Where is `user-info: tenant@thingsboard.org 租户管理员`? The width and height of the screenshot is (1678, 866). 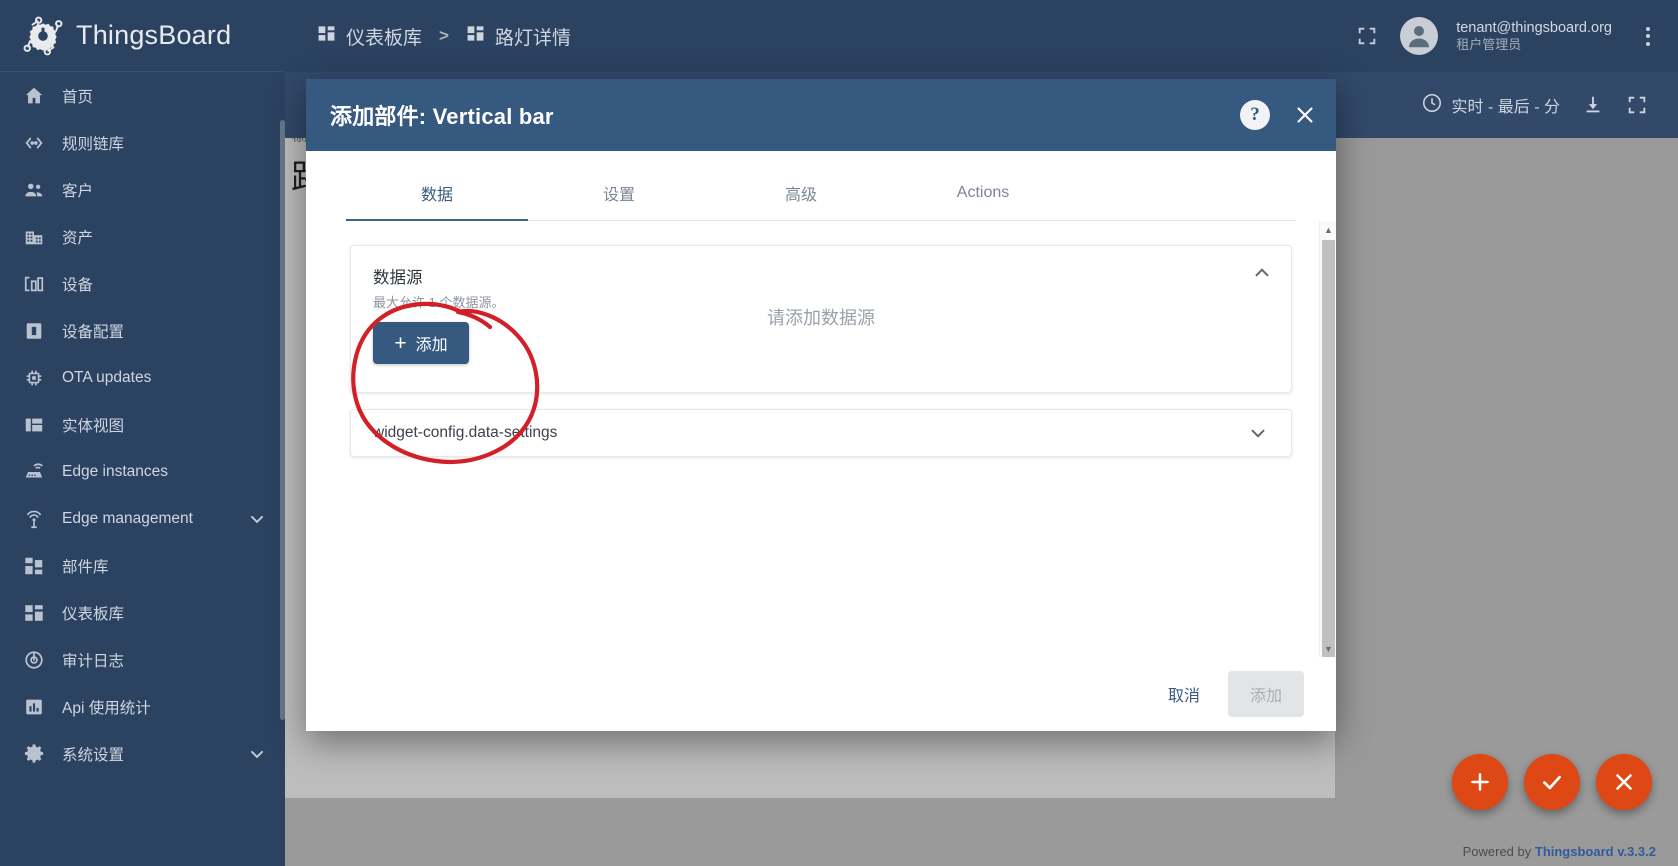 user-info: tenant@thingsboard.org 租户管理员 is located at coordinates (1534, 36).